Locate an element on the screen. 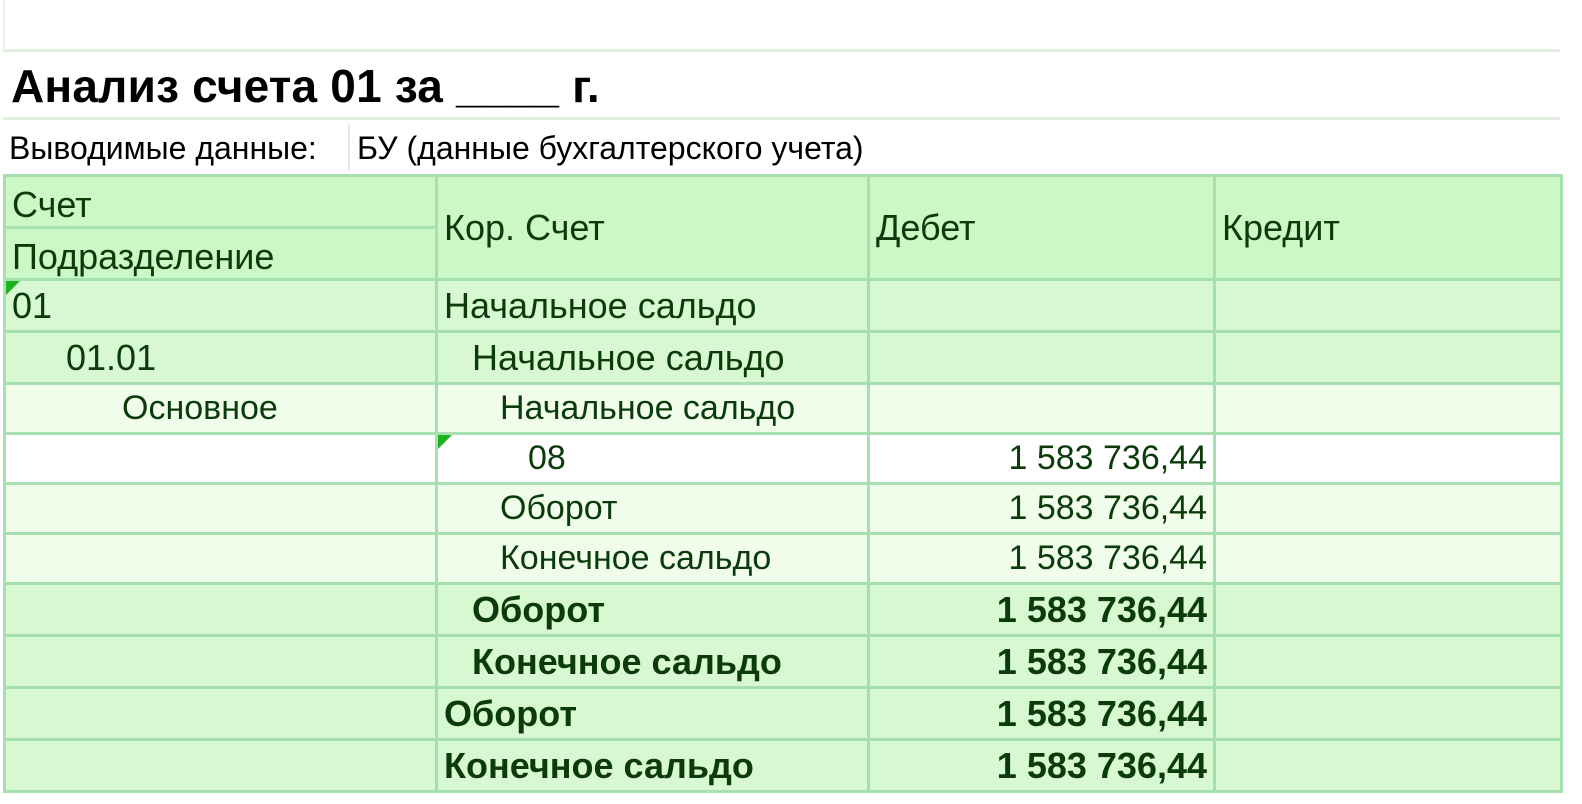  params-separator is located at coordinates (349, 147).